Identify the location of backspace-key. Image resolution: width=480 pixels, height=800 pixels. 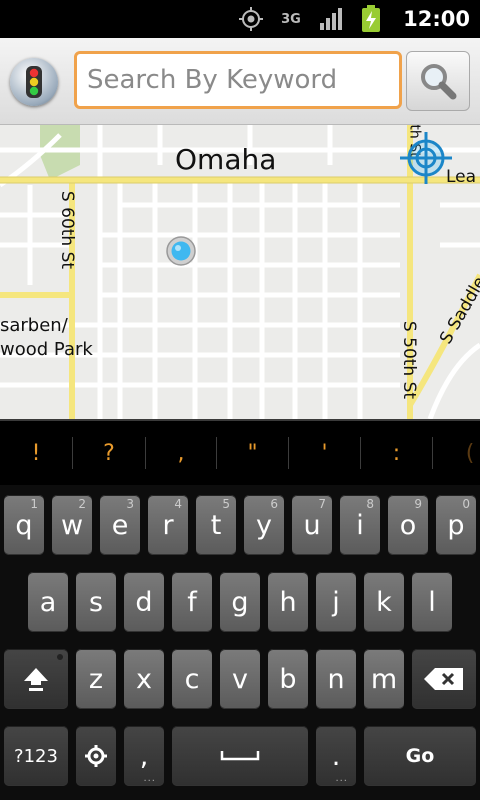
(444, 679).